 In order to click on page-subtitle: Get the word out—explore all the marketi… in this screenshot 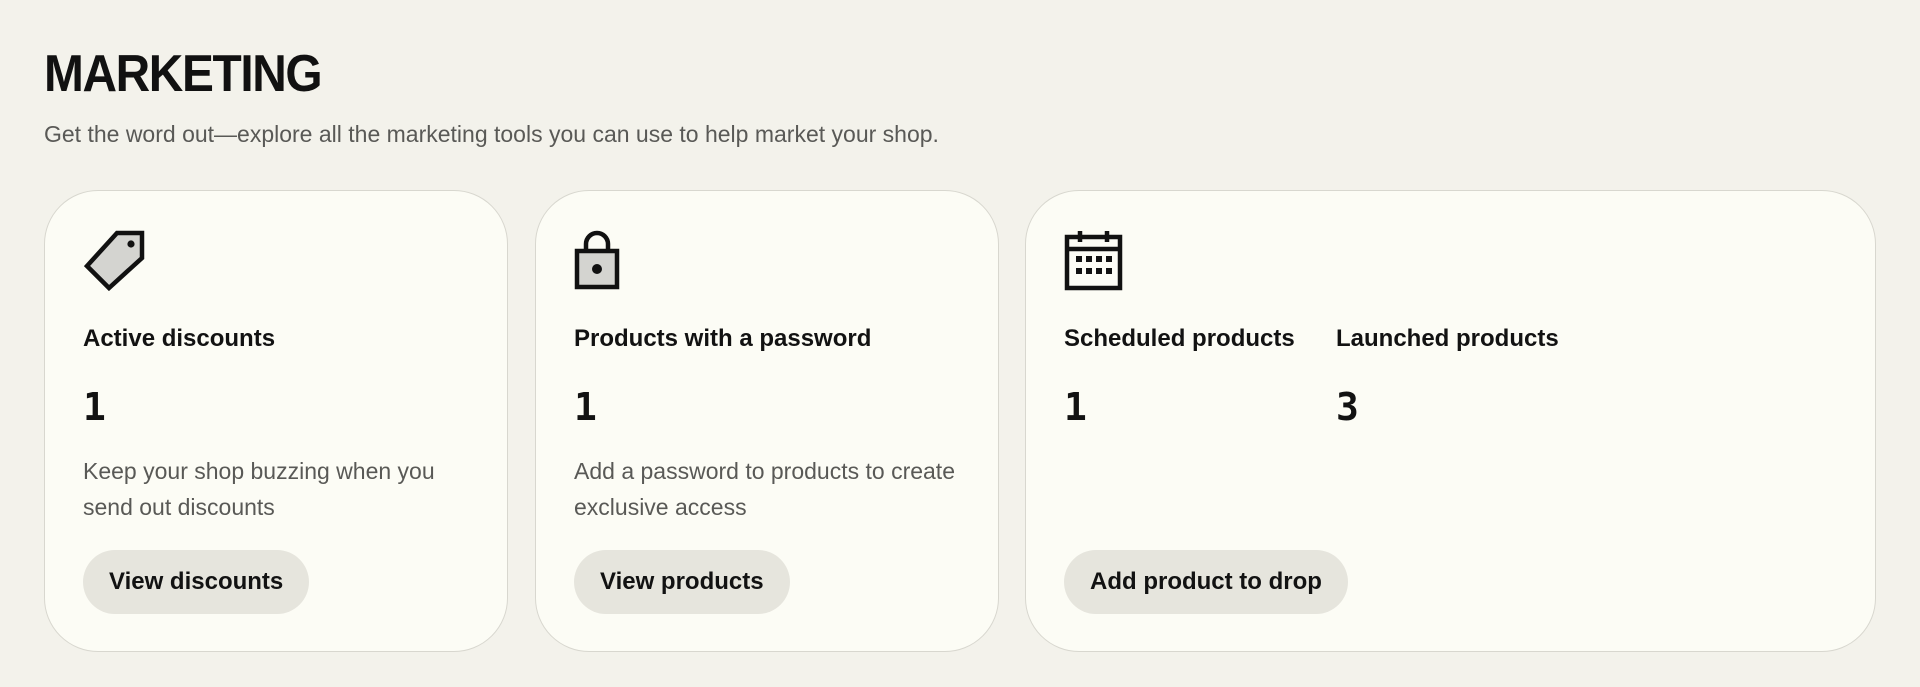, I will do `click(491, 134)`.